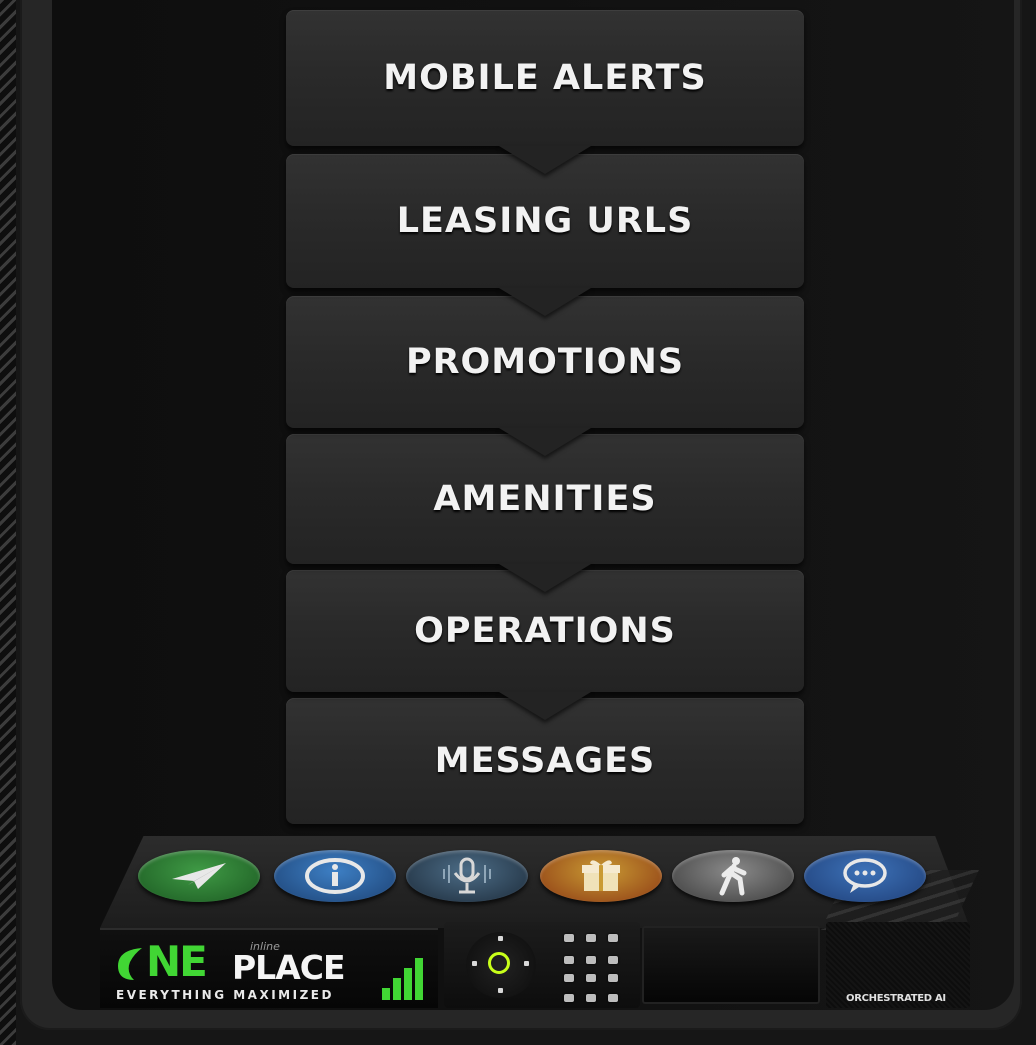  What do you see at coordinates (407, 976) in the screenshot?
I see `signal-bars-icon` at bounding box center [407, 976].